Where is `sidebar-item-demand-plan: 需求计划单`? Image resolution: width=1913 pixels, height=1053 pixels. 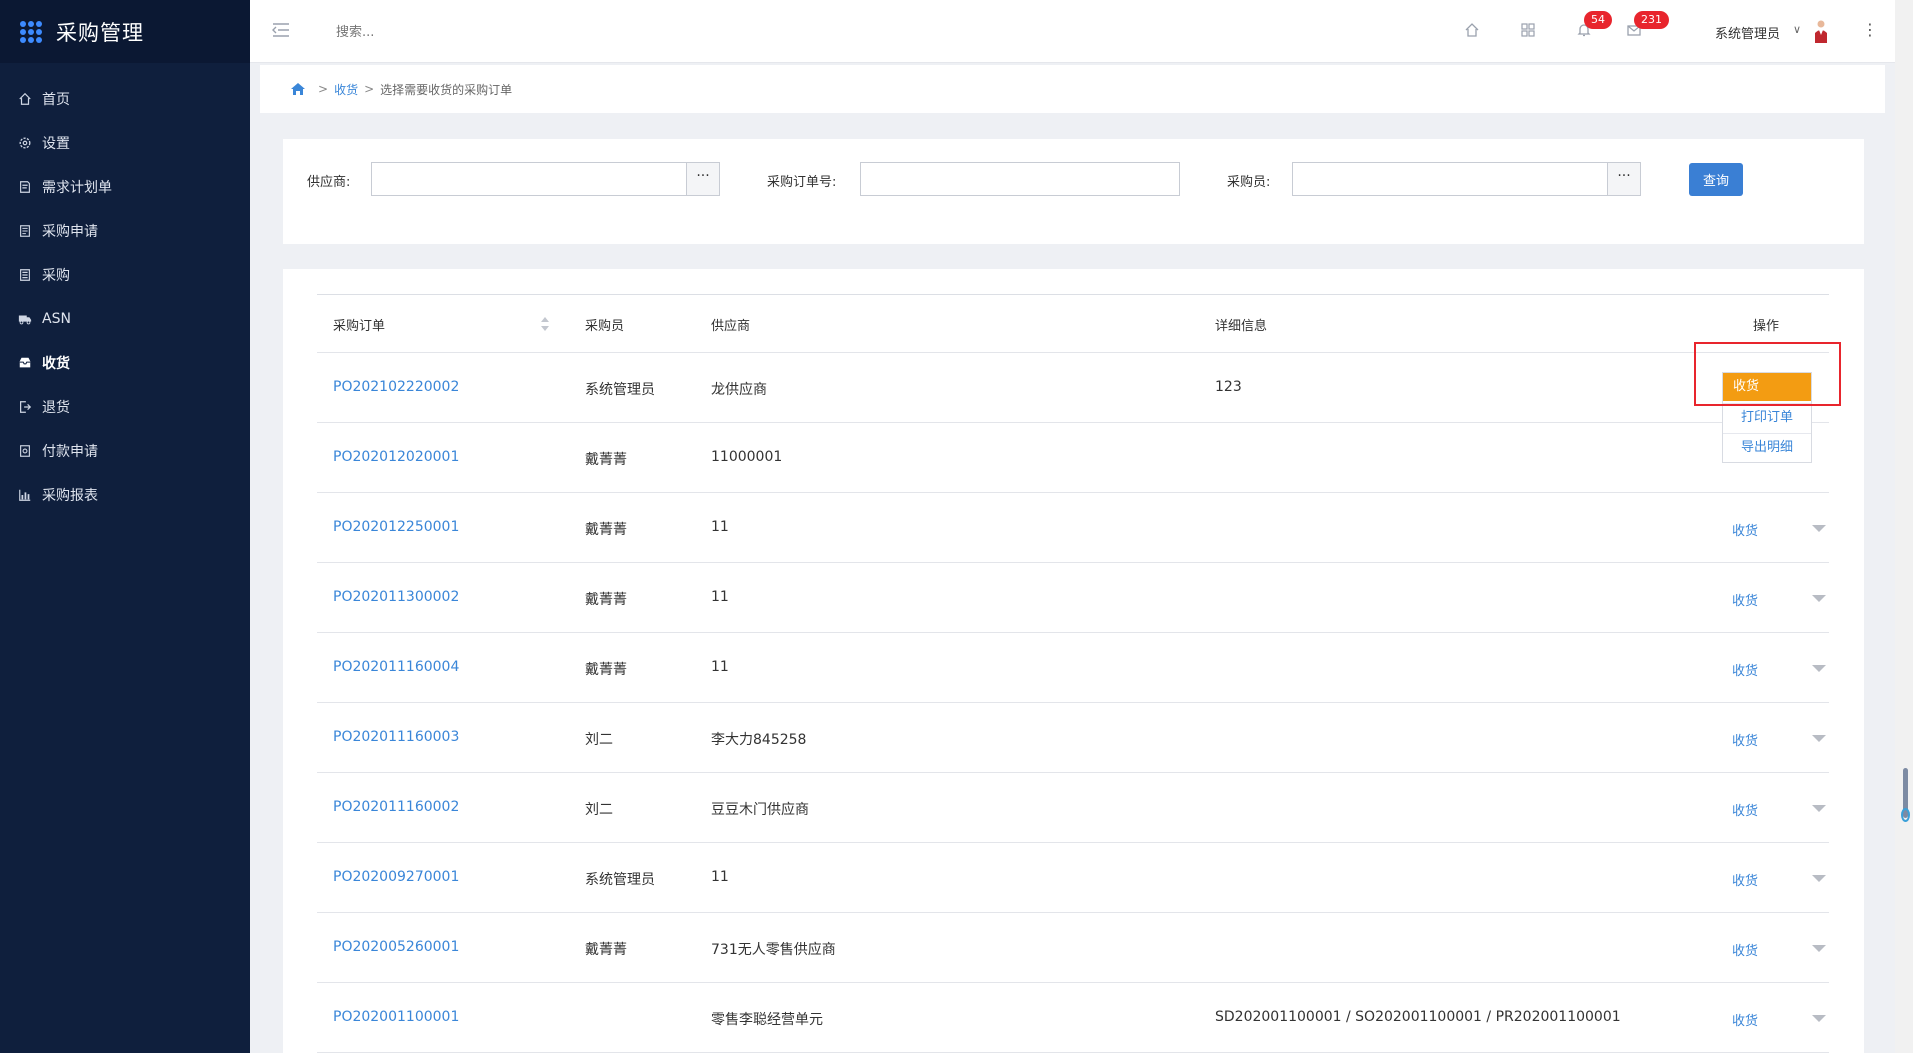 sidebar-item-demand-plan: 需求计划单 is located at coordinates (125, 187).